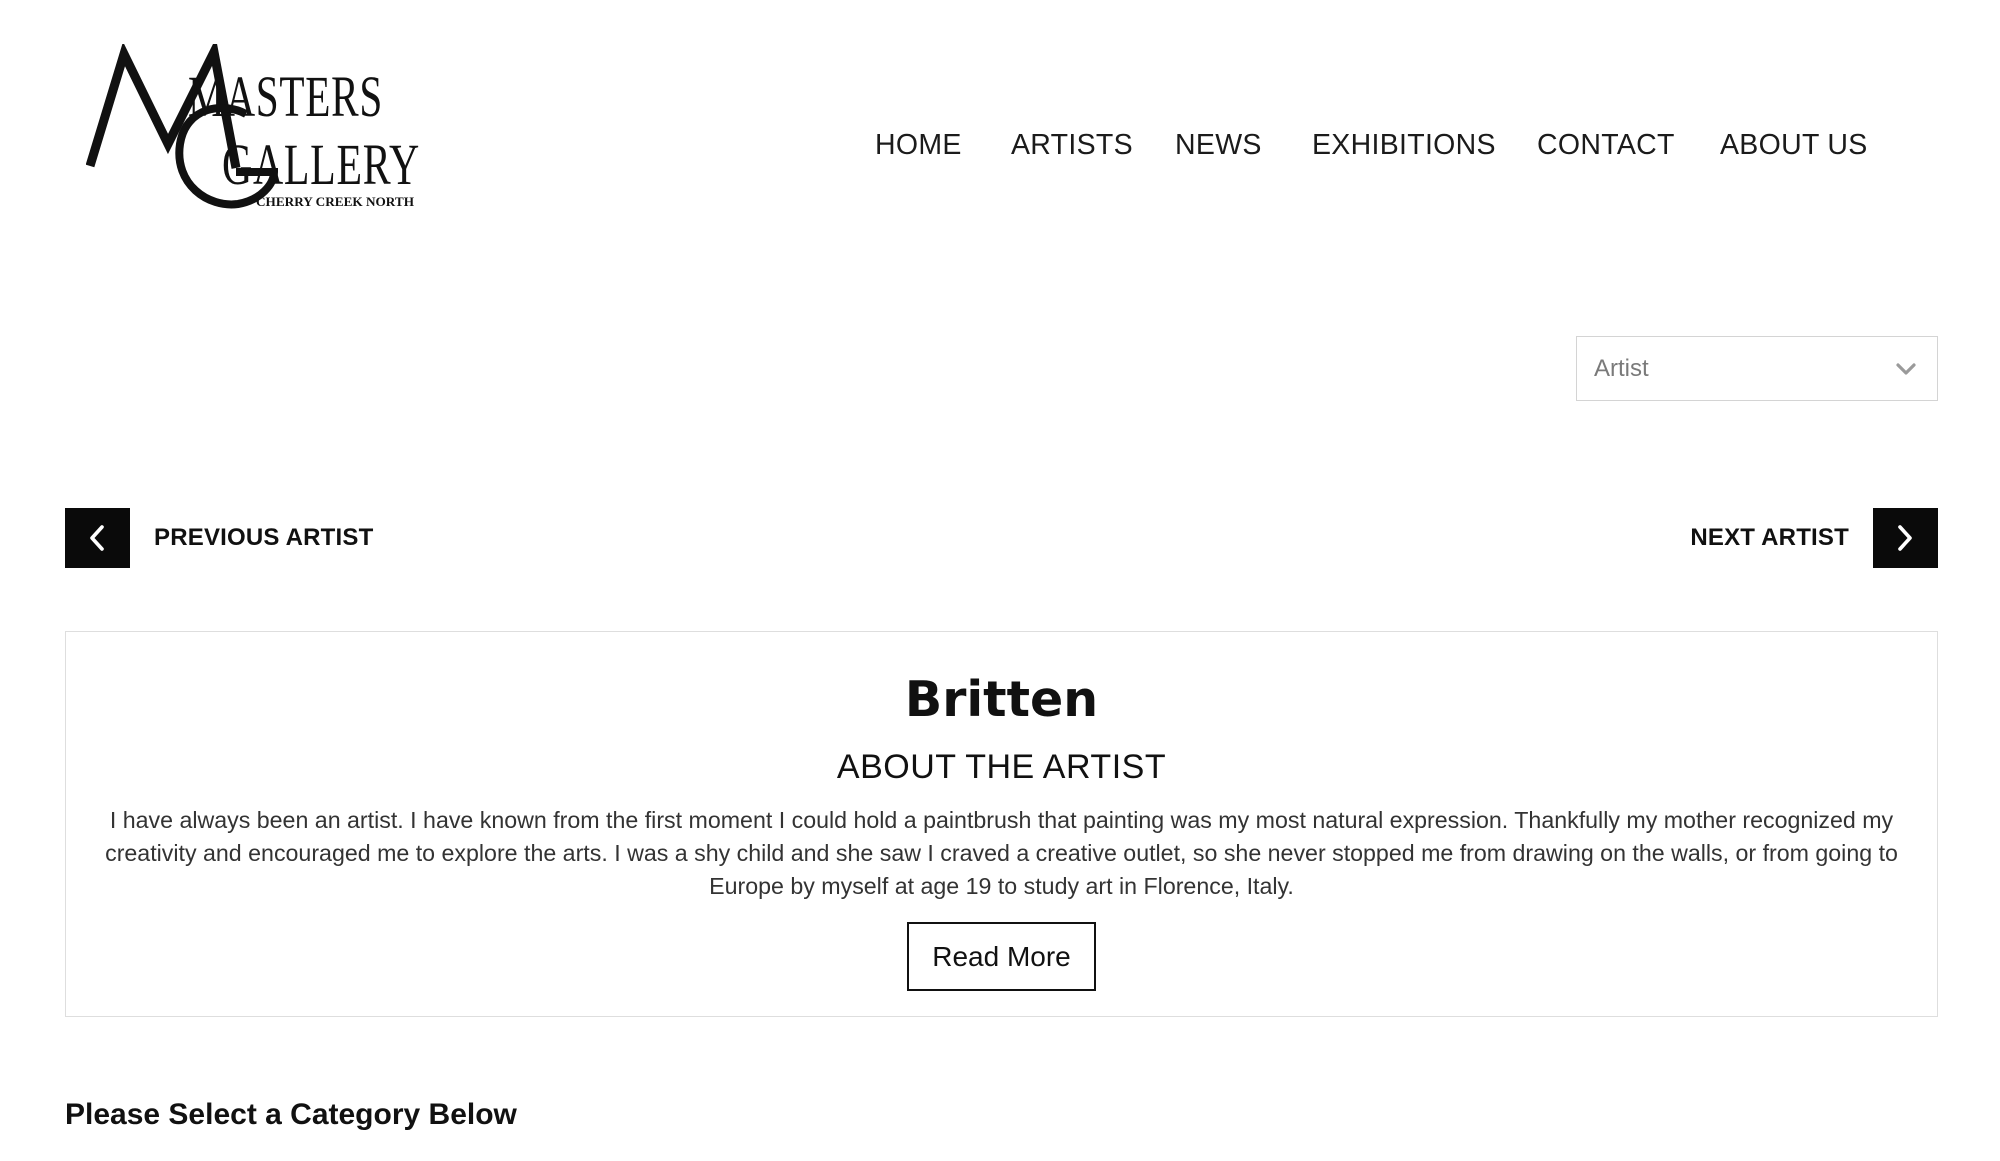 The width and height of the screenshot is (2000, 1161). I want to click on chevron-right-icon, so click(1905, 538).